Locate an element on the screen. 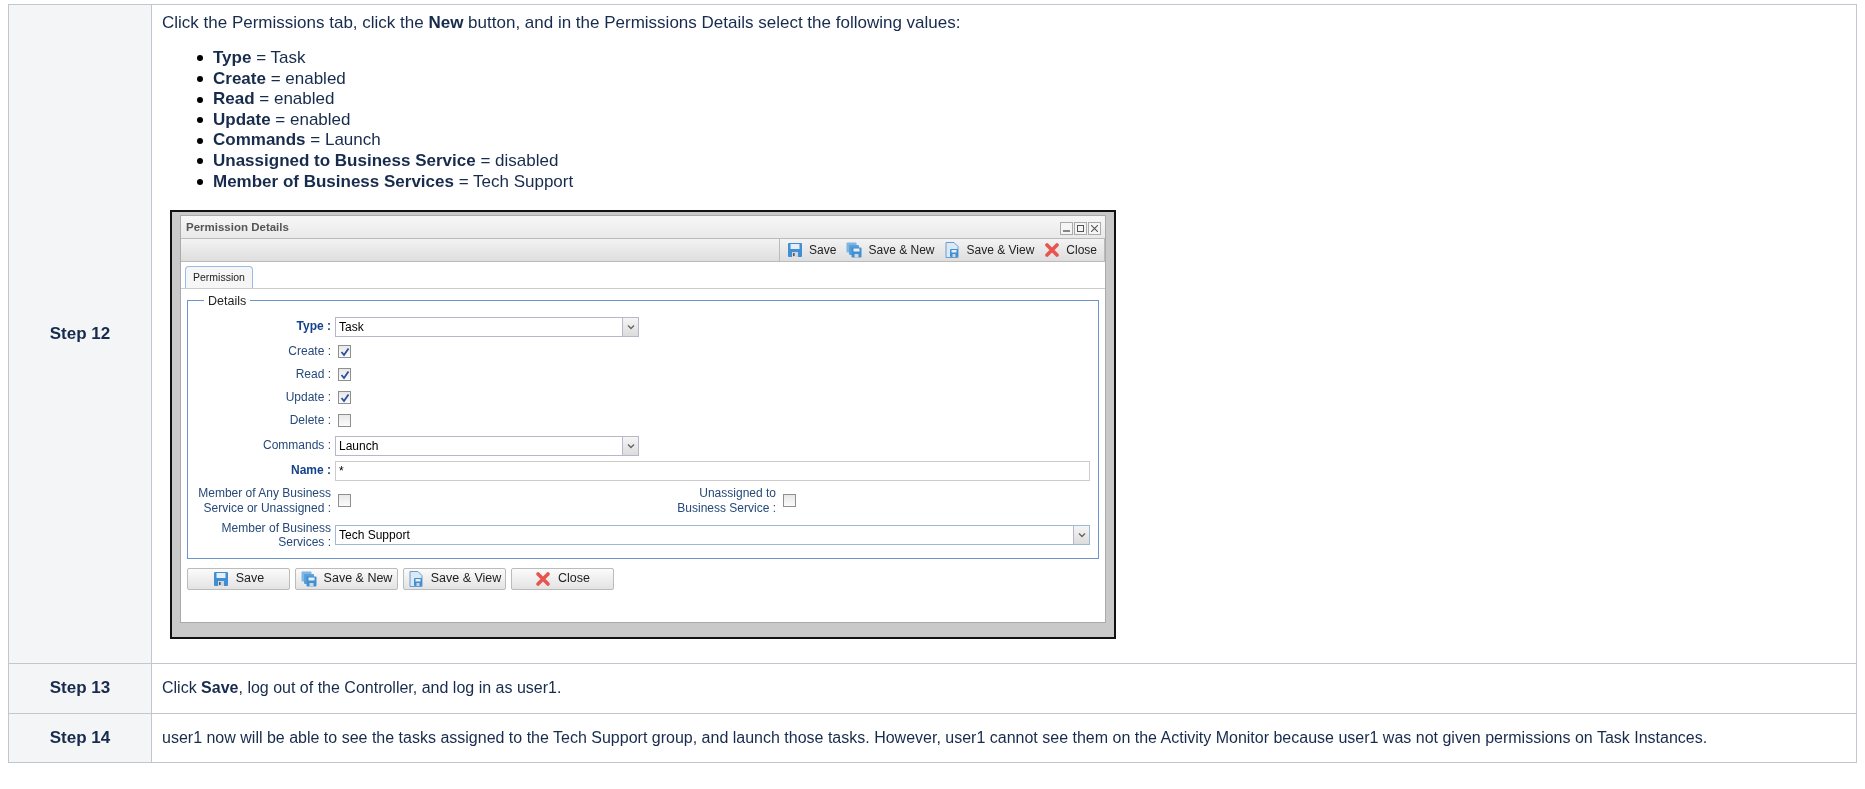  field-label: Read : is located at coordinates (313, 374).